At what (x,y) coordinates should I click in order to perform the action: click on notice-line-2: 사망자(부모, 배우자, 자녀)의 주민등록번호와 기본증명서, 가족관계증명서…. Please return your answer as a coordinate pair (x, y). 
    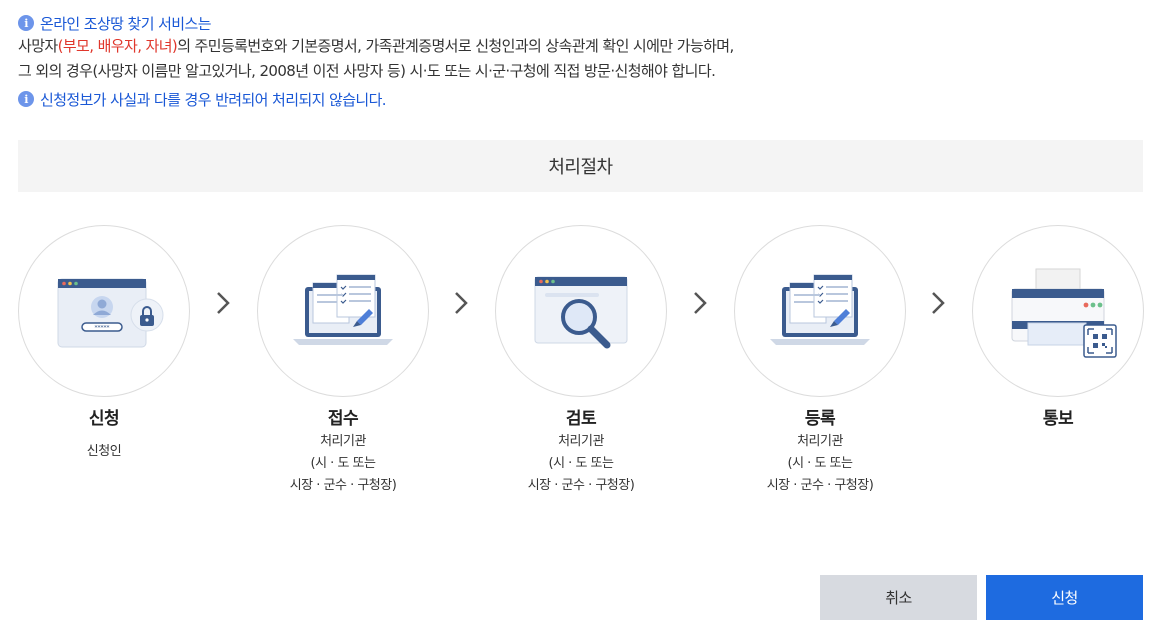
    Looking at the image, I should click on (578, 46).